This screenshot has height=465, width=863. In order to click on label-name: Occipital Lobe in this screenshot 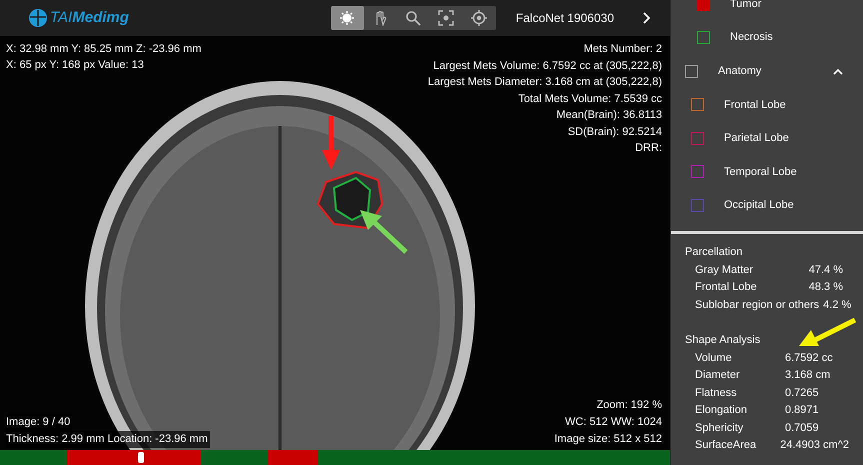, I will do `click(759, 205)`.